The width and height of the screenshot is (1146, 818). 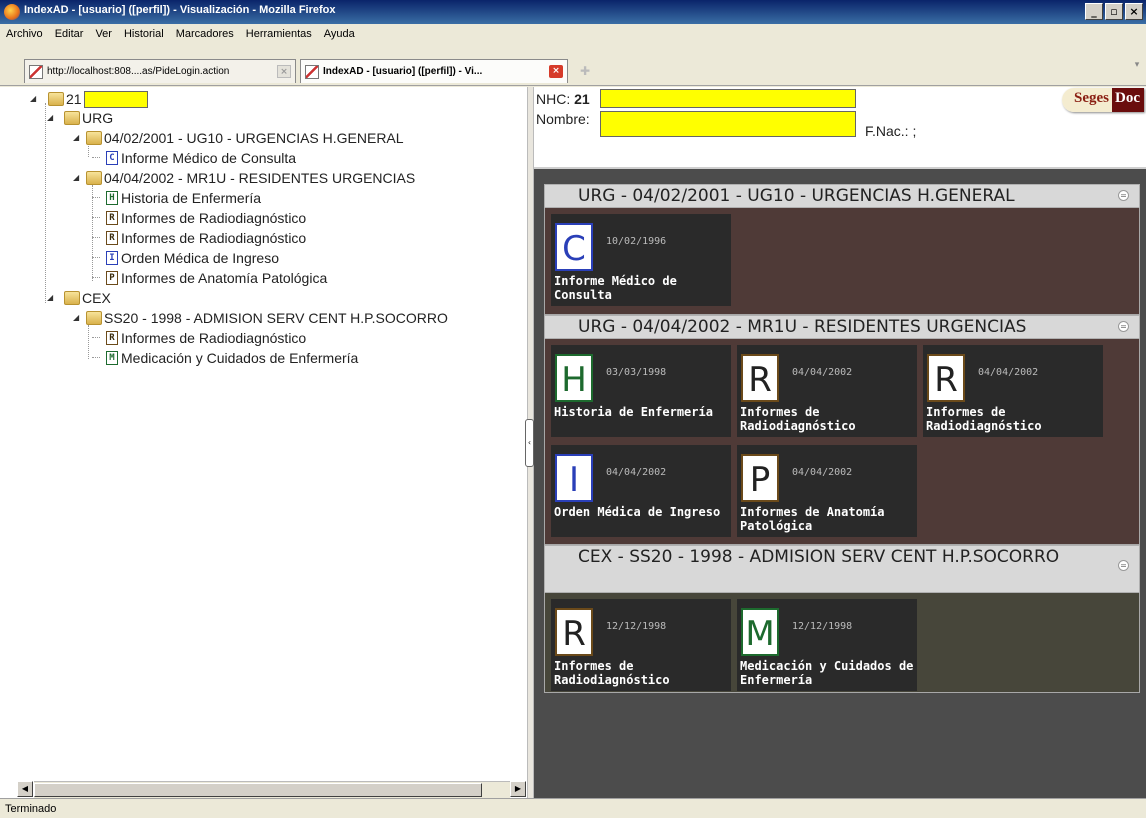 What do you see at coordinates (260, 178) in the screenshot?
I see `tree-group-label: 04/04/2002 - MR1U - RESIDENTES URGENCIAS` at bounding box center [260, 178].